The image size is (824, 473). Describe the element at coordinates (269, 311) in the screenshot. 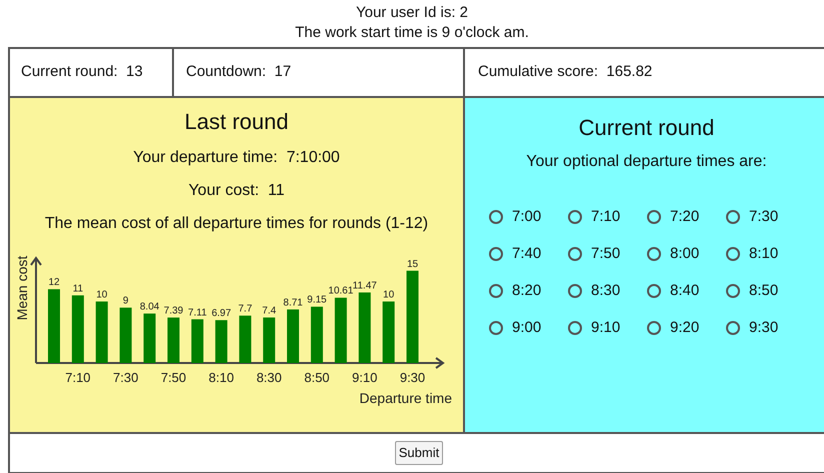

I see `data-label: 7.4` at that location.